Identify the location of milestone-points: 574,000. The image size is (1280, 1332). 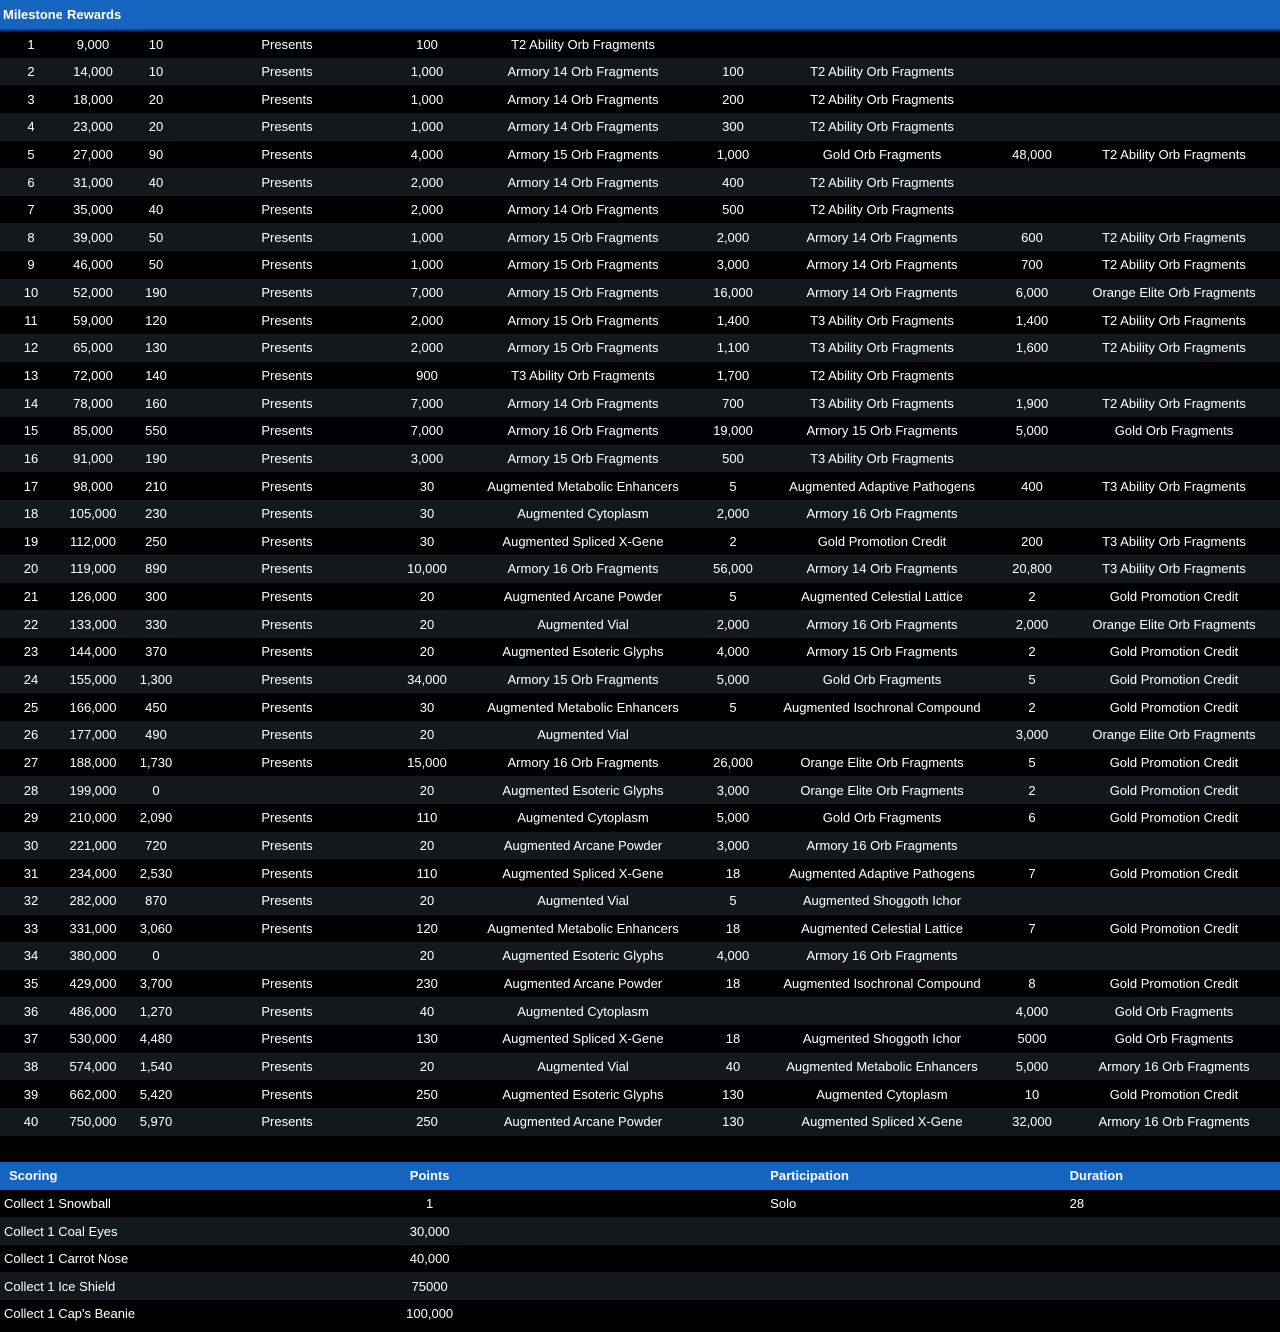
(93, 1067).